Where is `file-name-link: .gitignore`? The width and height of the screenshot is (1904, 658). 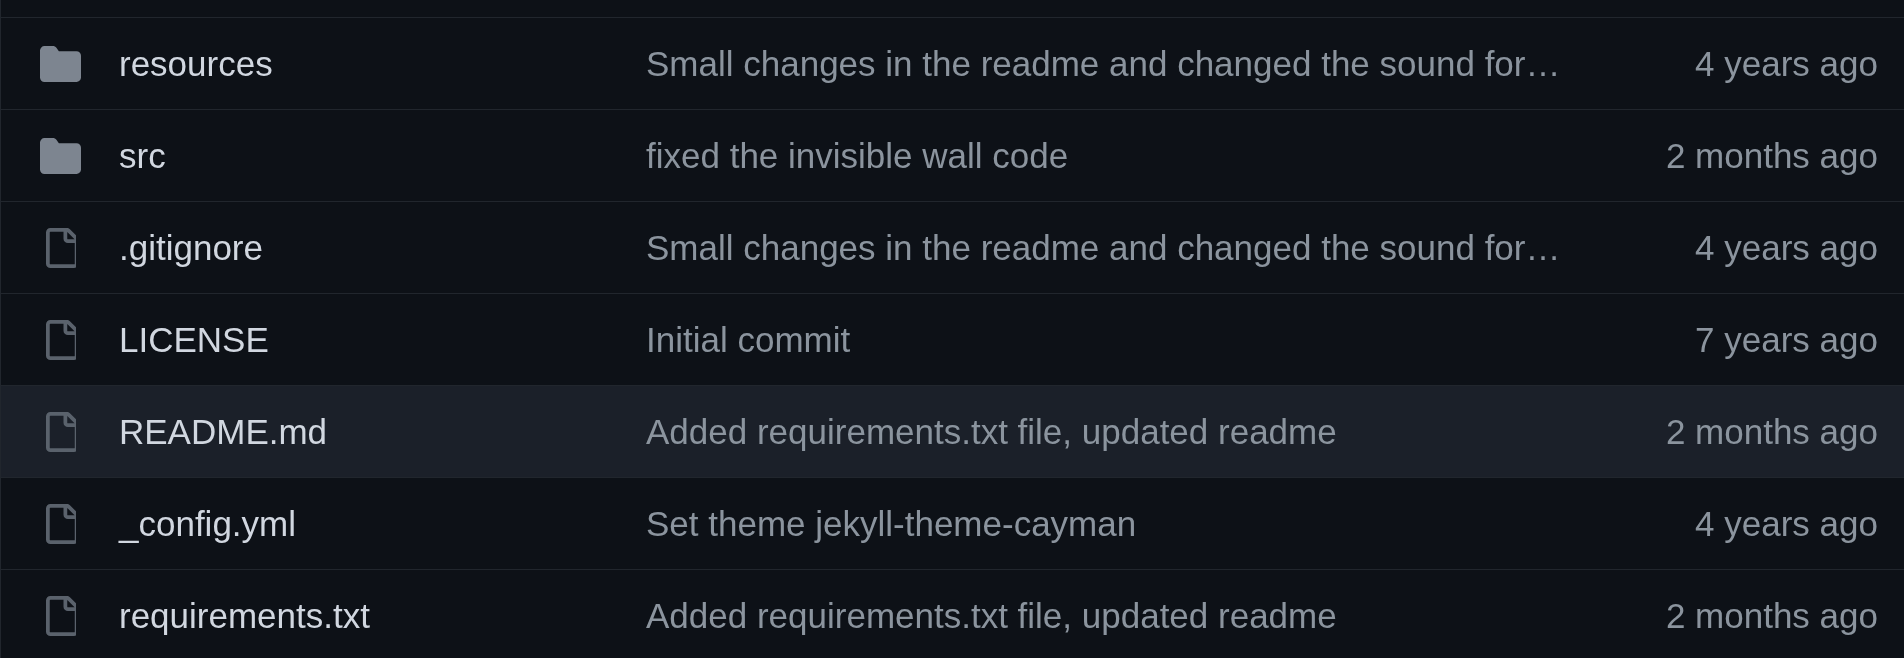 file-name-link: .gitignore is located at coordinates (191, 247).